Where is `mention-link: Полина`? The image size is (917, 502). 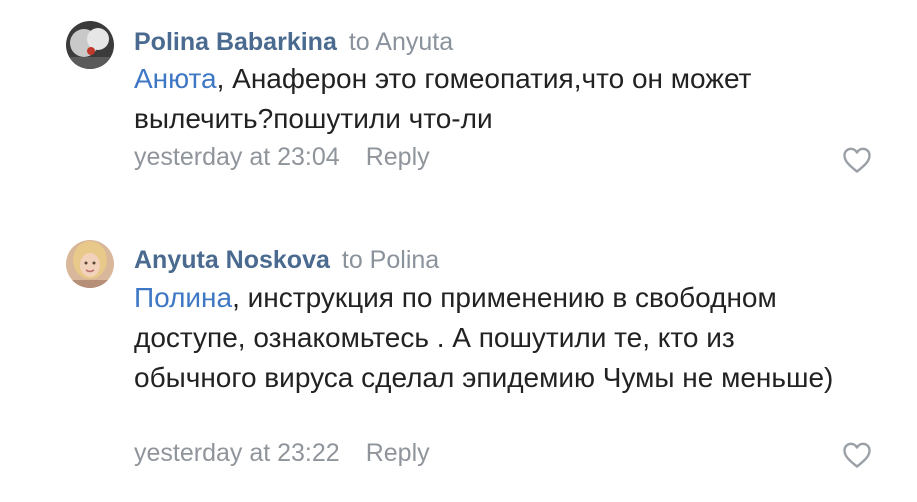 mention-link: Полина is located at coordinates (183, 297).